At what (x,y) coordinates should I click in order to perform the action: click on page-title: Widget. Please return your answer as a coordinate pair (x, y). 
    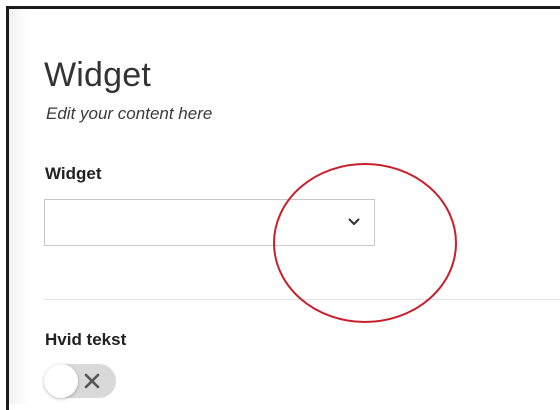
    Looking at the image, I should click on (98, 75).